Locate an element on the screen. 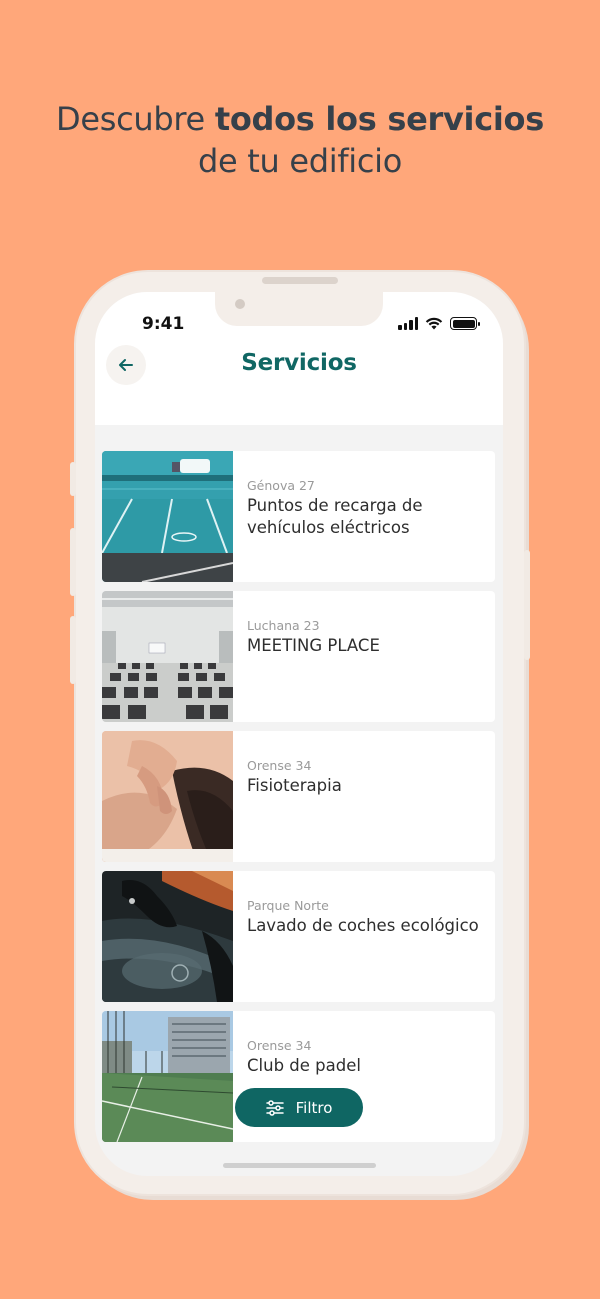  service-card: Parque Norte Lavado de coches ecológico is located at coordinates (298, 936).